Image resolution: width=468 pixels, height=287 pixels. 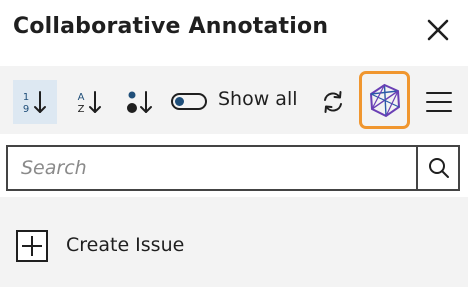 I want to click on sort-numeric-bottom-digit: 9, so click(x=26, y=109).